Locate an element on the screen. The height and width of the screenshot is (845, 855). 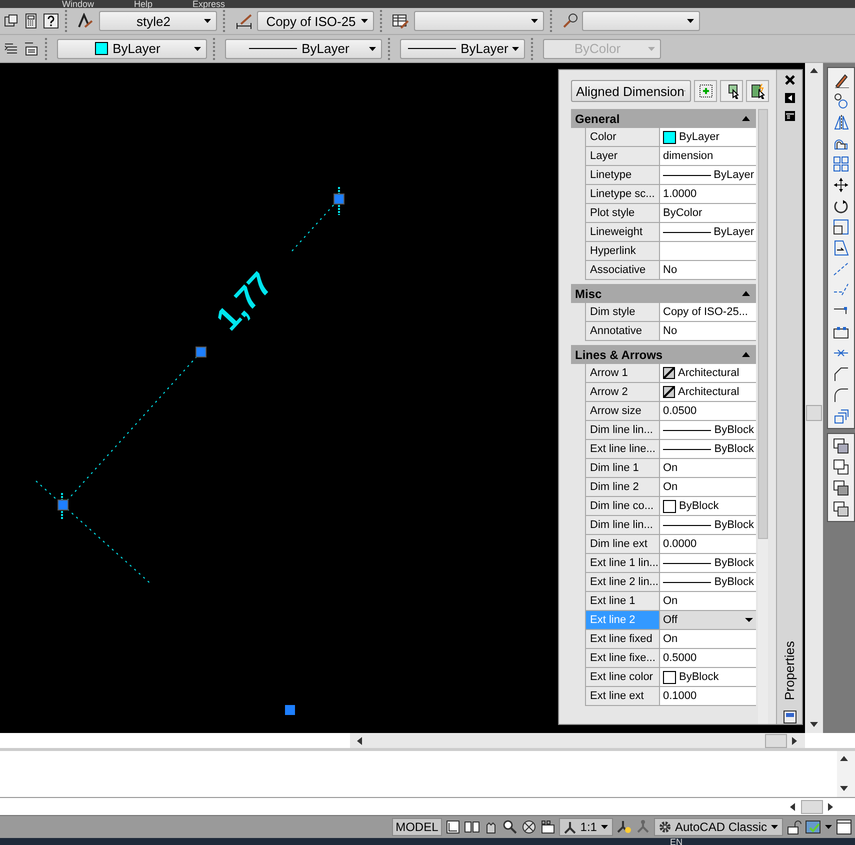
layout-tabs-icon is located at coordinates (472, 827).